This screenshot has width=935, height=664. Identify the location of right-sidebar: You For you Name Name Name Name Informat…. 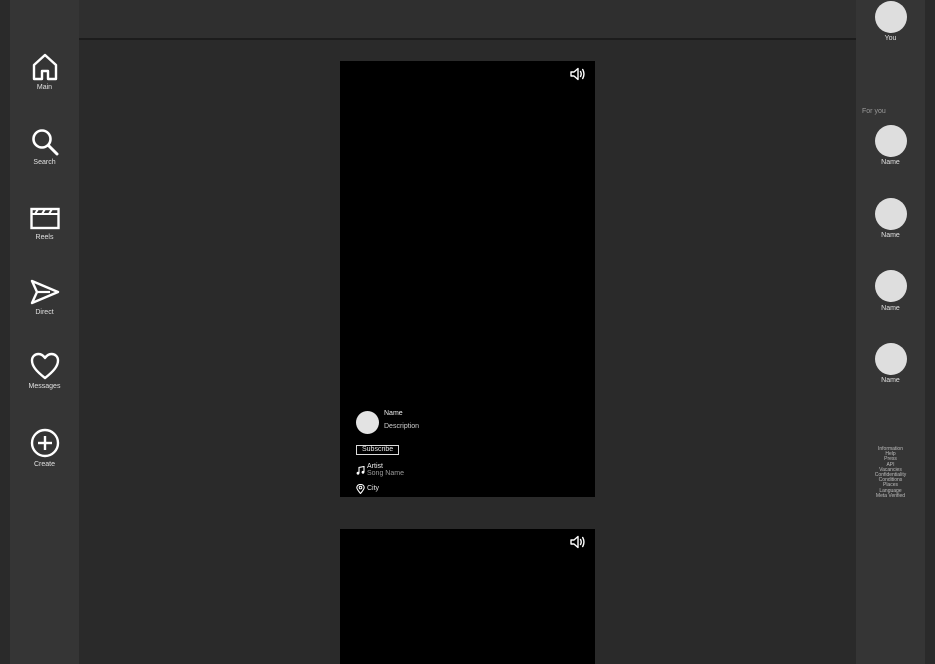
(890, 332).